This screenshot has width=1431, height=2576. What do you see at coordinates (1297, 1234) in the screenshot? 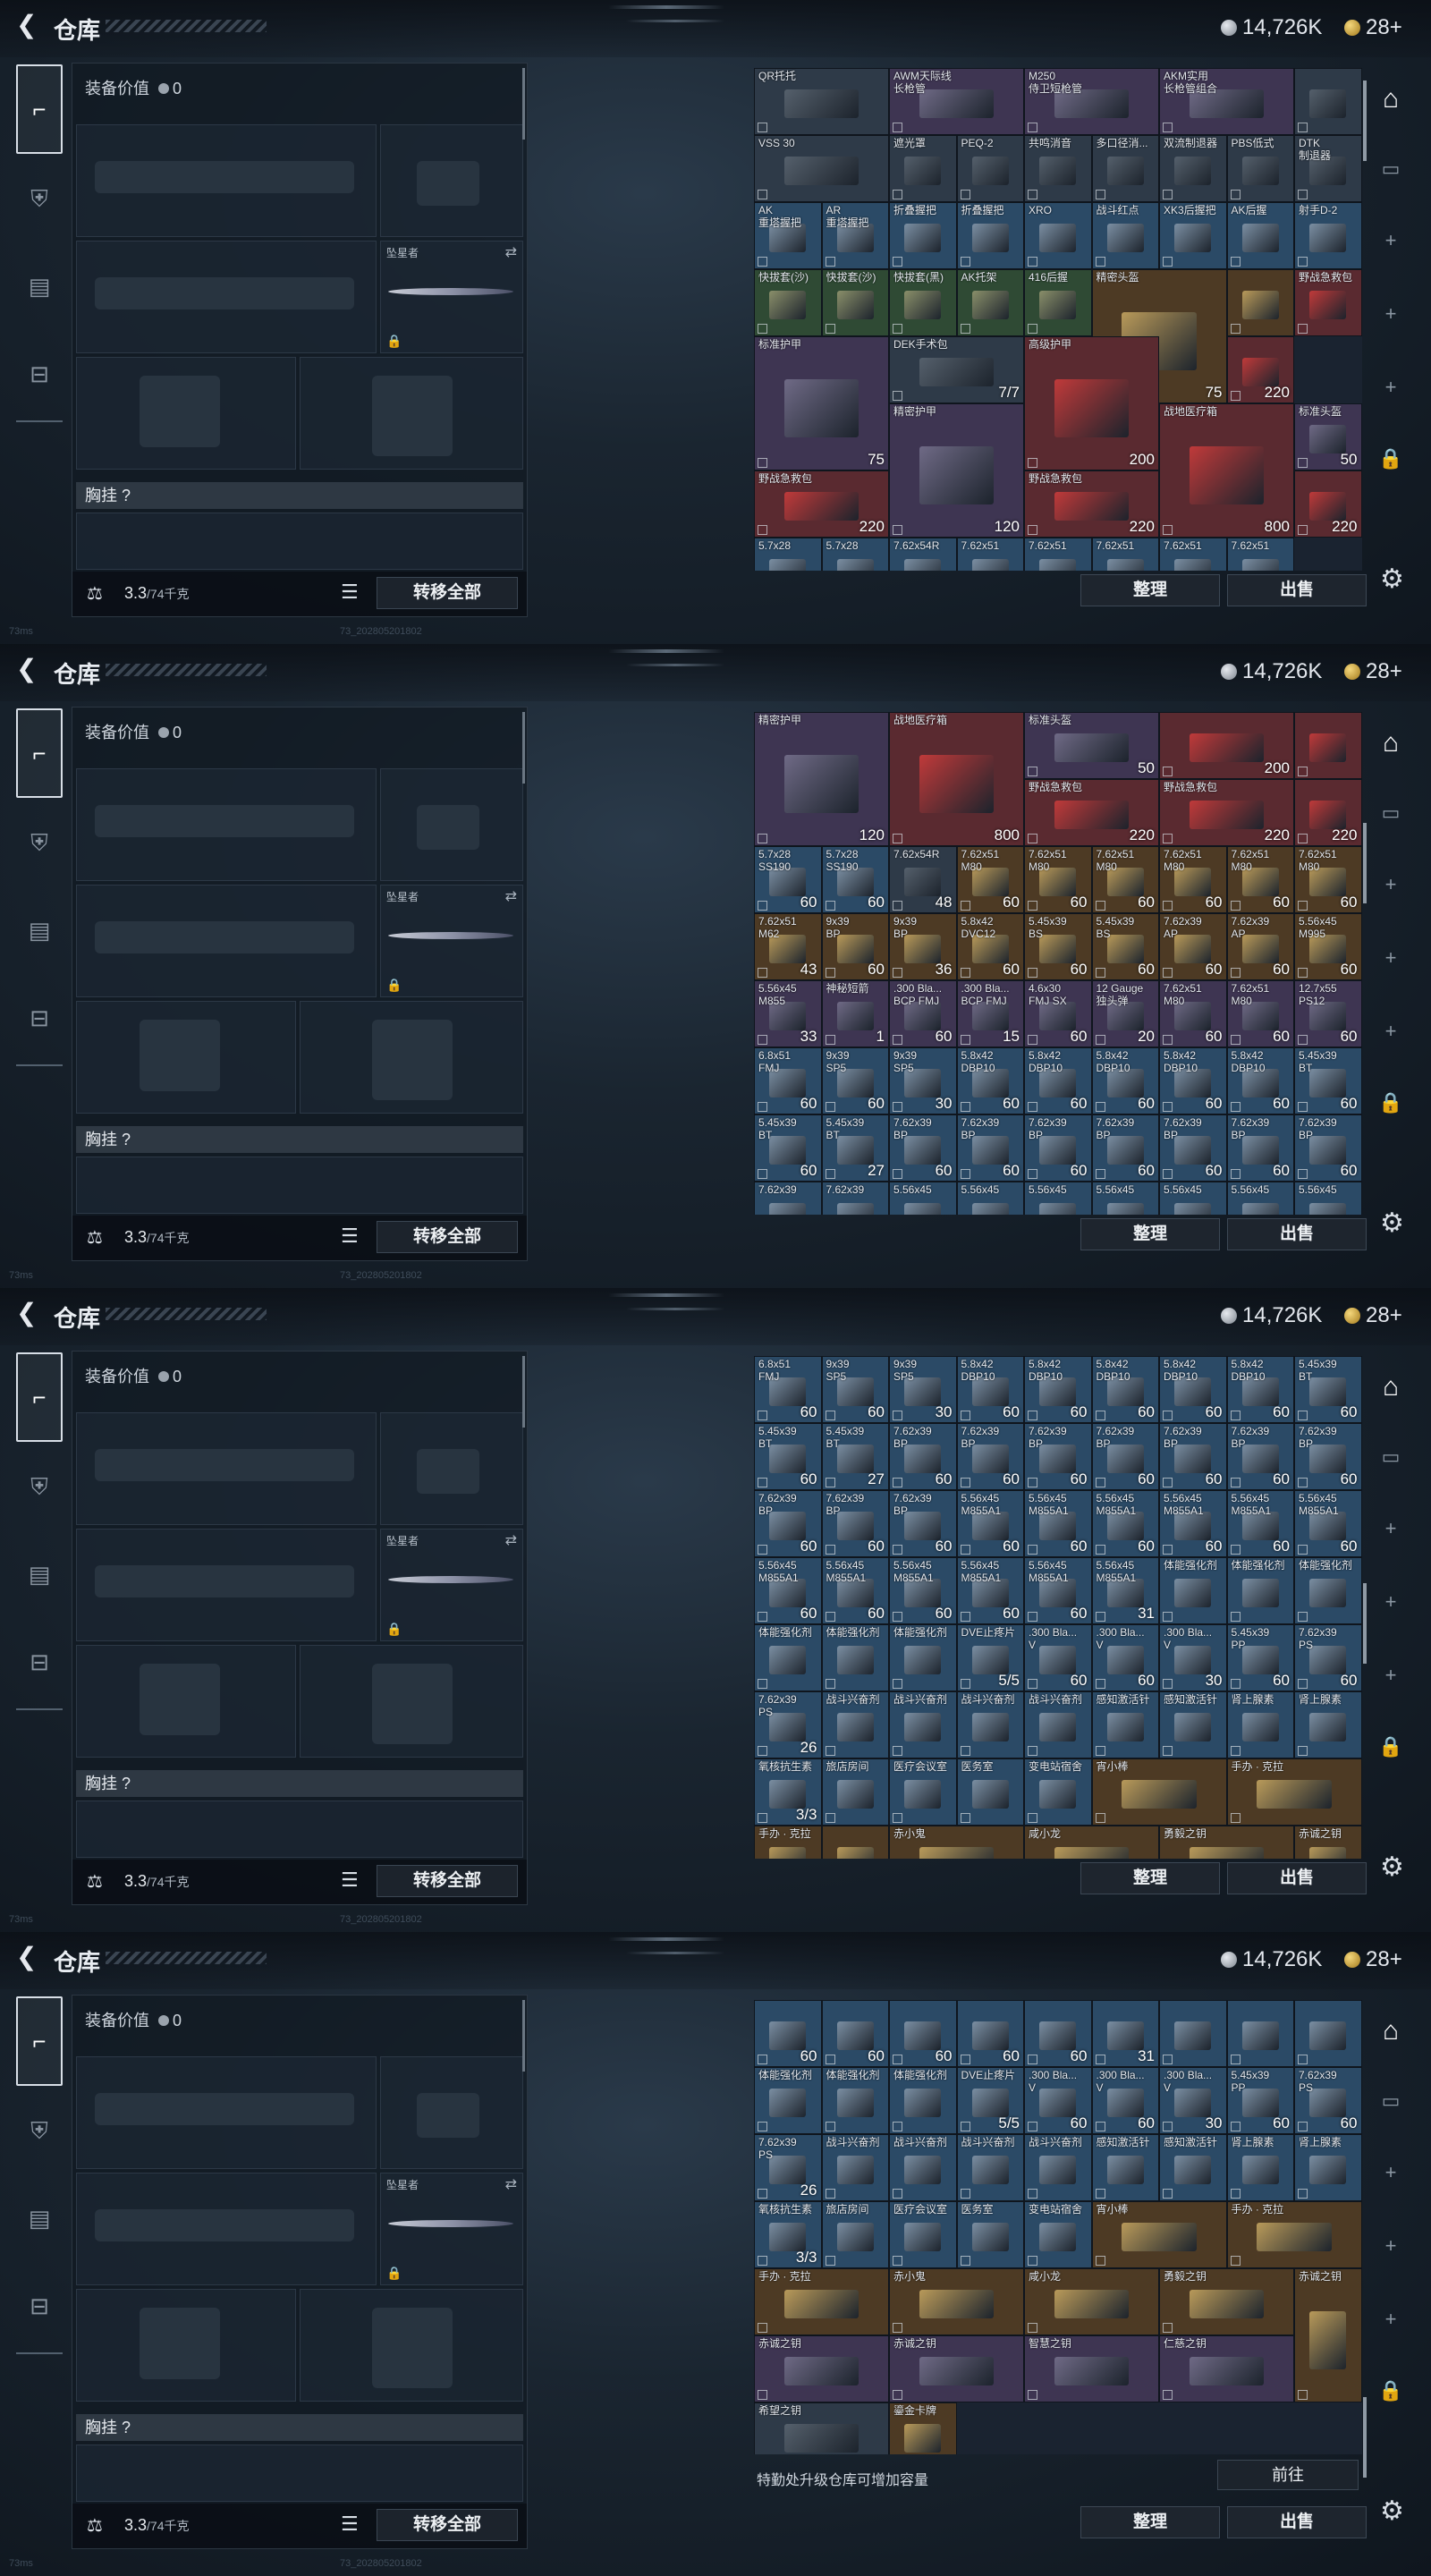
I see `sell-button: 出售` at bounding box center [1297, 1234].